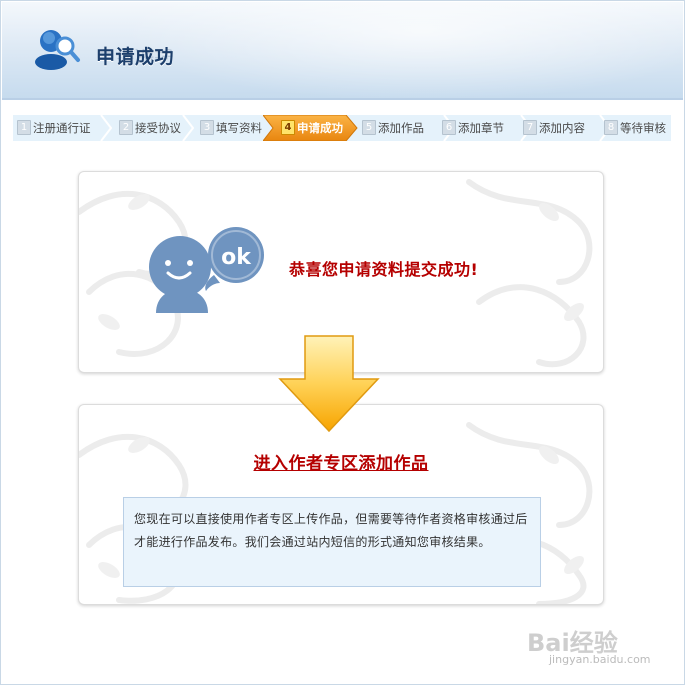  Describe the element at coordinates (150, 128) in the screenshot. I see `step-accept-agreement: 2 接受协议` at that location.